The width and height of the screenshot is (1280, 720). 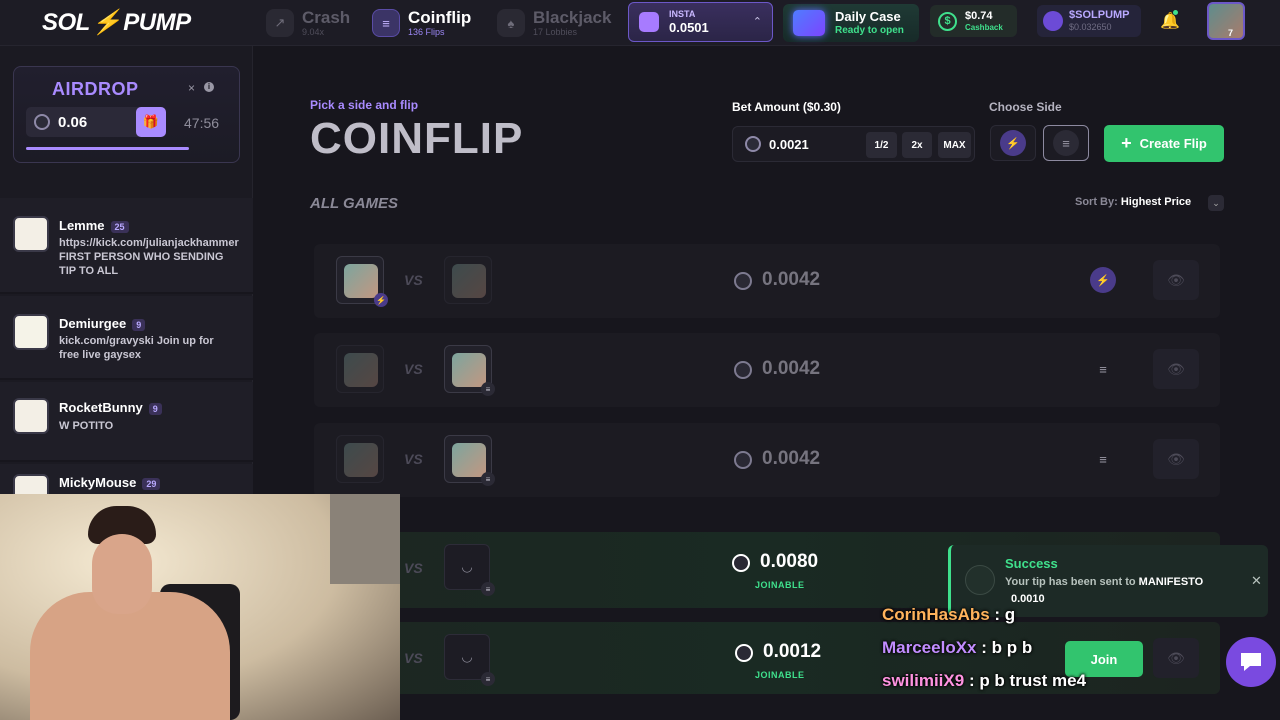 I want to click on insta-value: 0.0501, so click(x=689, y=27).